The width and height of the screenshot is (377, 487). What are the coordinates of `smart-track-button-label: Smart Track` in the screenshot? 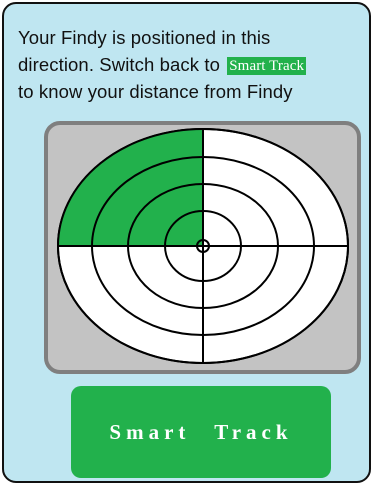 It's located at (201, 431).